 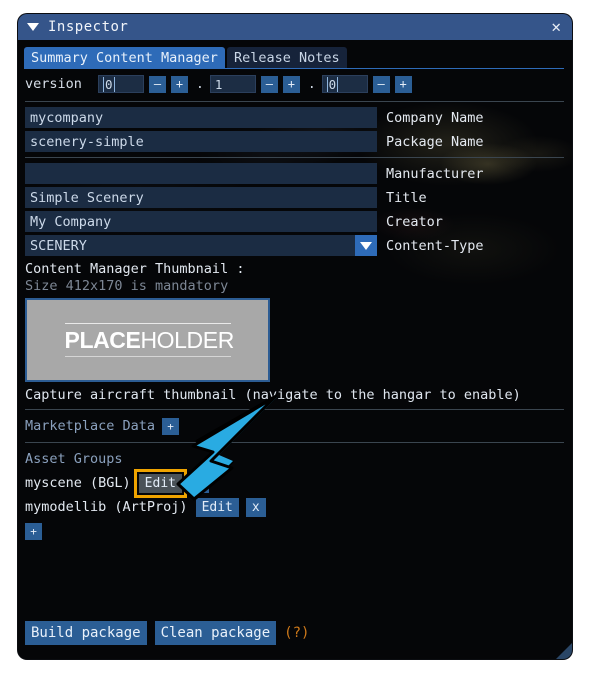 I want to click on content-type-label: Content-Type, so click(x=435, y=245).